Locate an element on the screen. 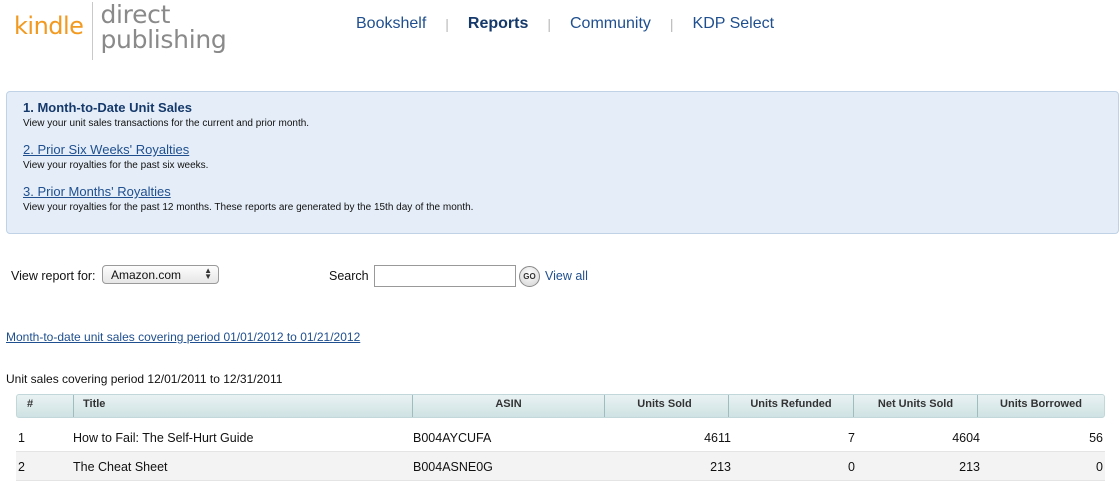  view-all-link: View all is located at coordinates (566, 276).